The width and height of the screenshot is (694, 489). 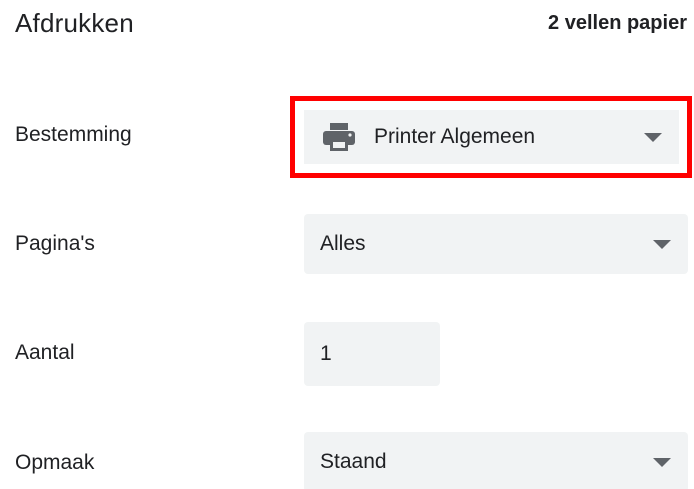 I want to click on destination-label: Bestemming, so click(x=73, y=134).